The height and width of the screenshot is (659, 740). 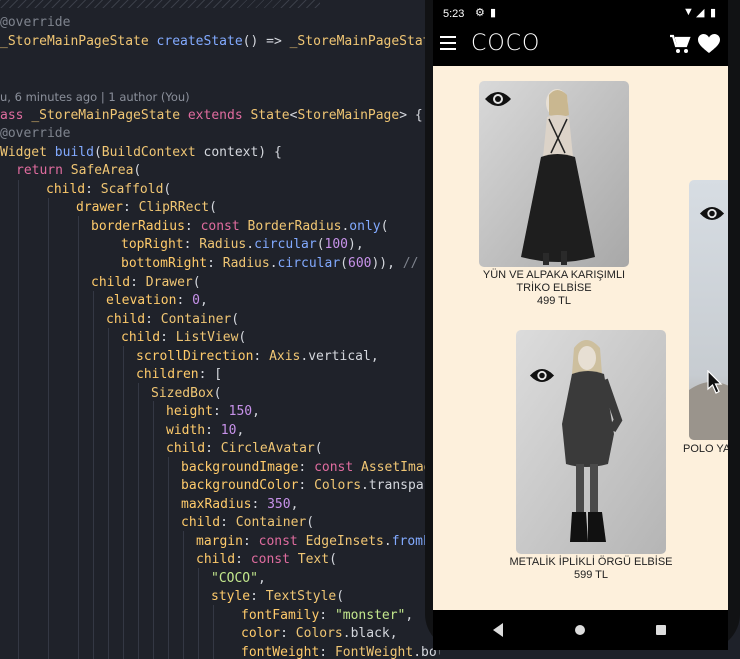 I want to click on menu-icon, so click(x=448, y=43).